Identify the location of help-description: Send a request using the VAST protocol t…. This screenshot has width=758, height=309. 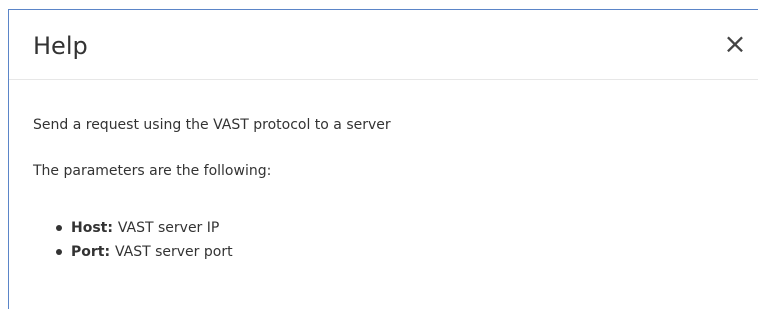
(212, 125).